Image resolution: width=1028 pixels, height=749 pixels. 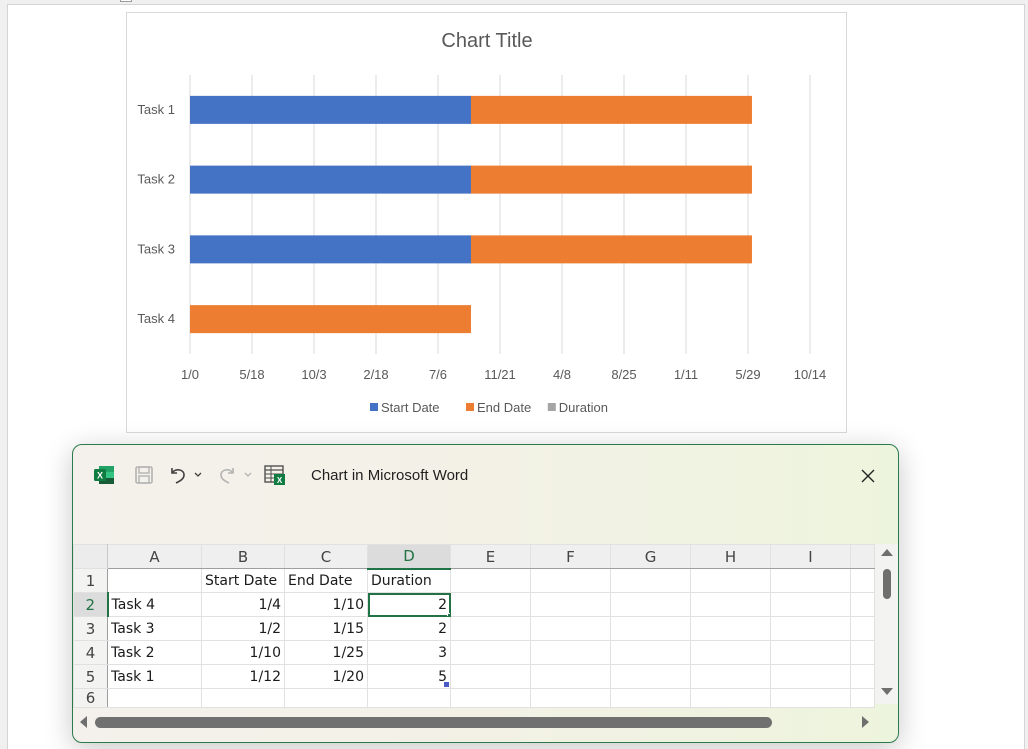 I want to click on cell-E3, so click(x=490, y=628).